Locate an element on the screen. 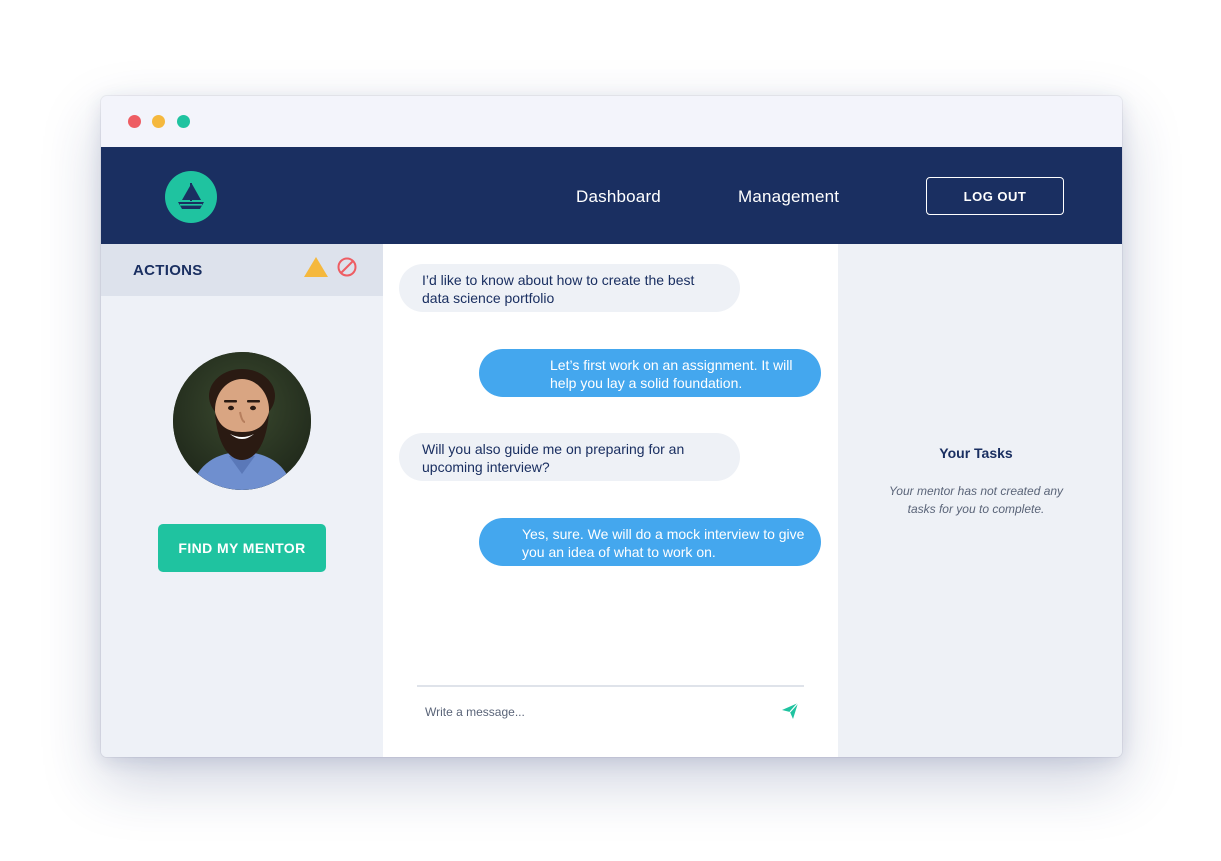 The width and height of the screenshot is (1221, 861). window-maximize-button is located at coordinates (183, 121).